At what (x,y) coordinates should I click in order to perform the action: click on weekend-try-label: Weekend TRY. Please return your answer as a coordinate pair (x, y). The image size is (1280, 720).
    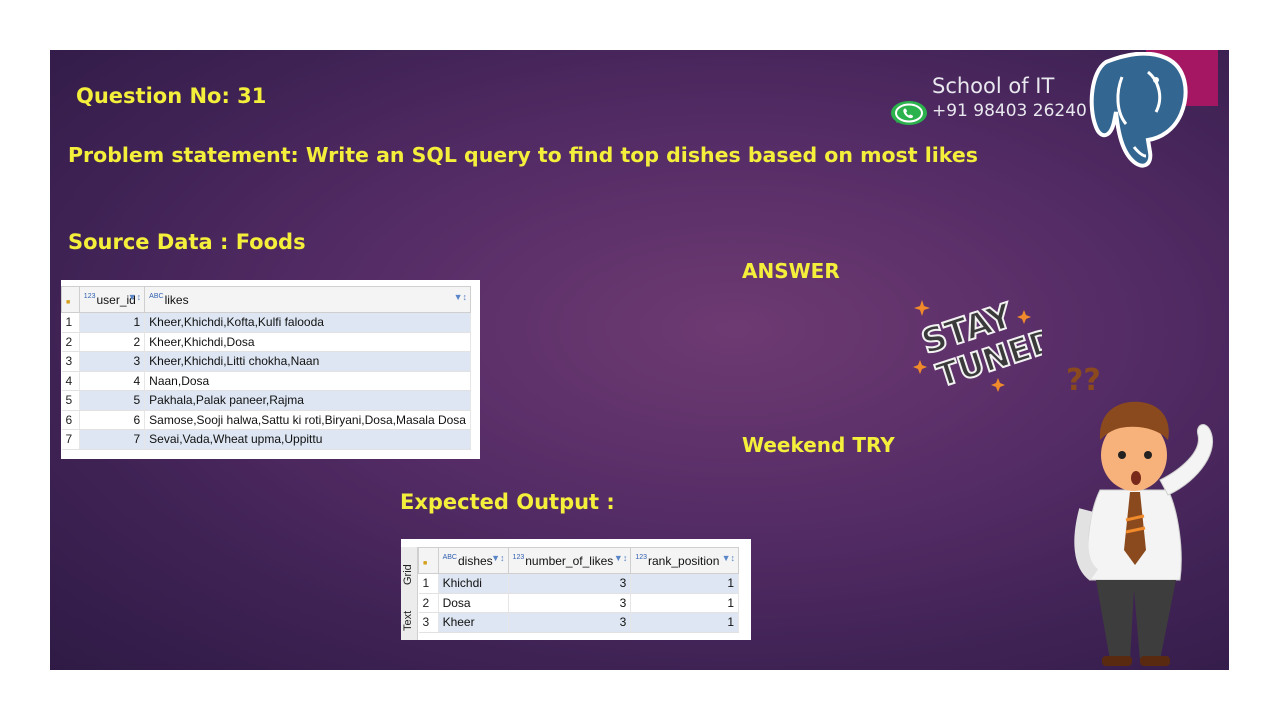
    Looking at the image, I should click on (818, 445).